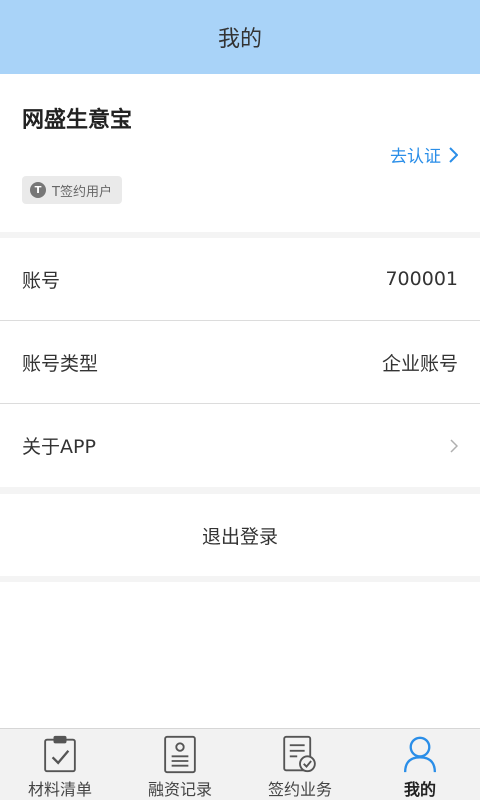 Image resolution: width=480 pixels, height=800 pixels. I want to click on company-name: 网盛生意宝, so click(77, 120).